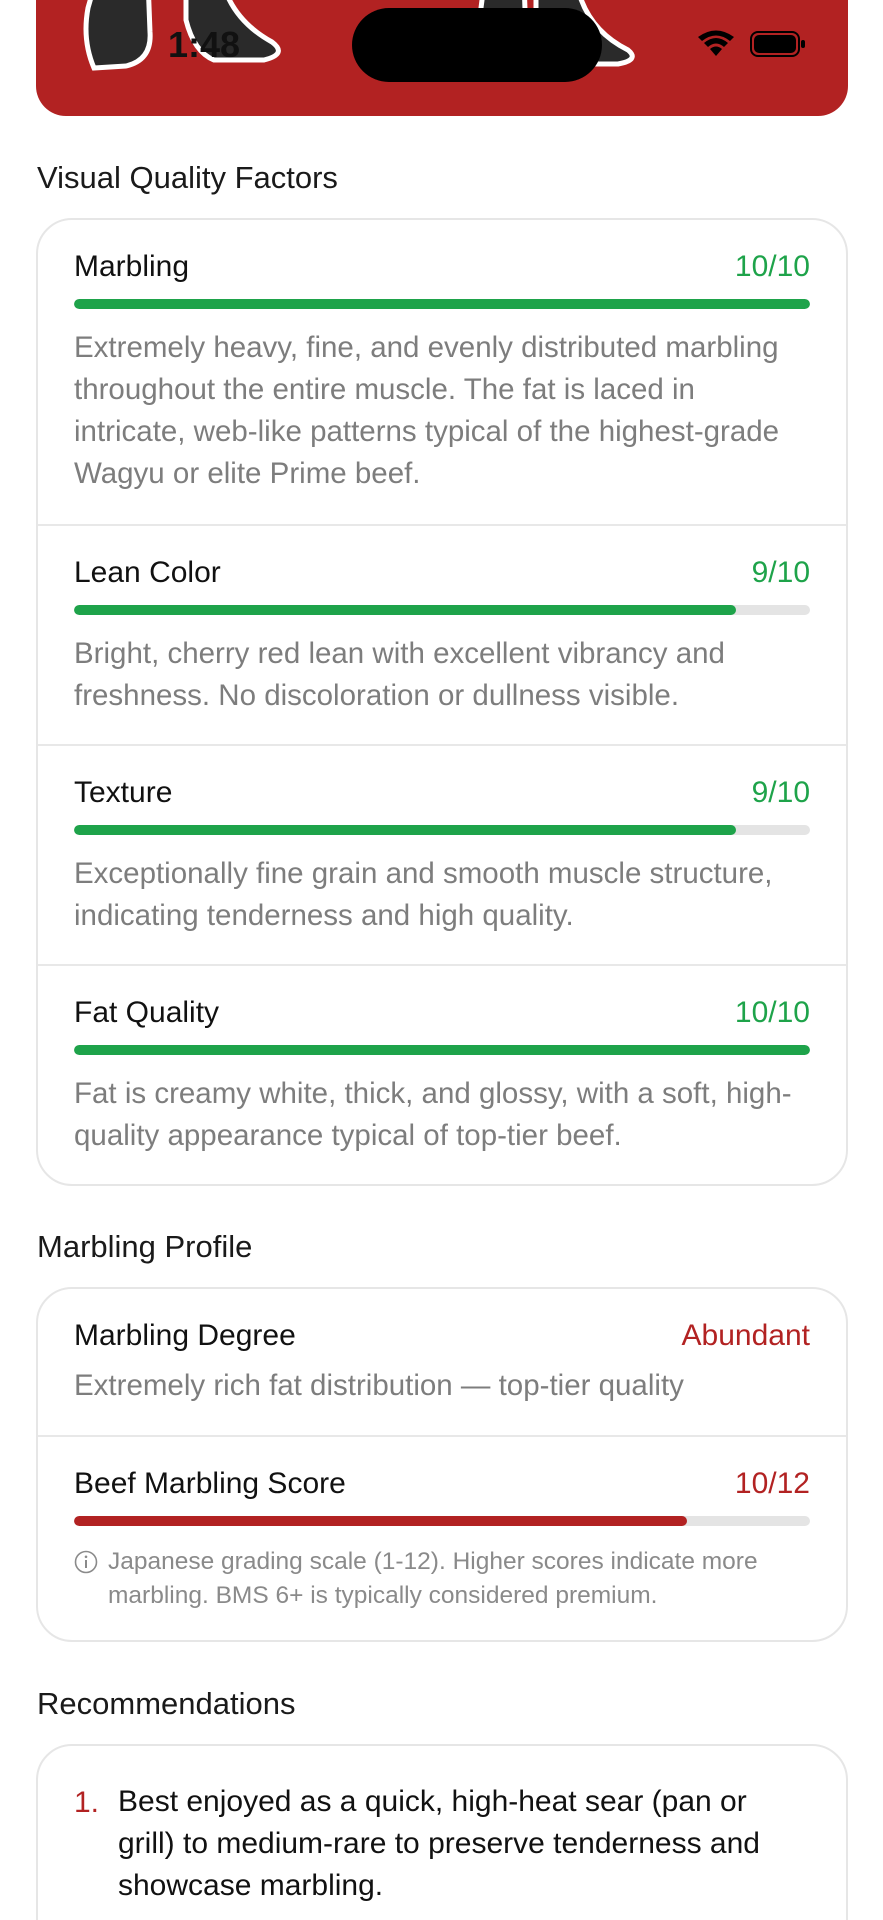  Describe the element at coordinates (204, 44) in the screenshot. I see `status-bar-time: 1:48` at that location.